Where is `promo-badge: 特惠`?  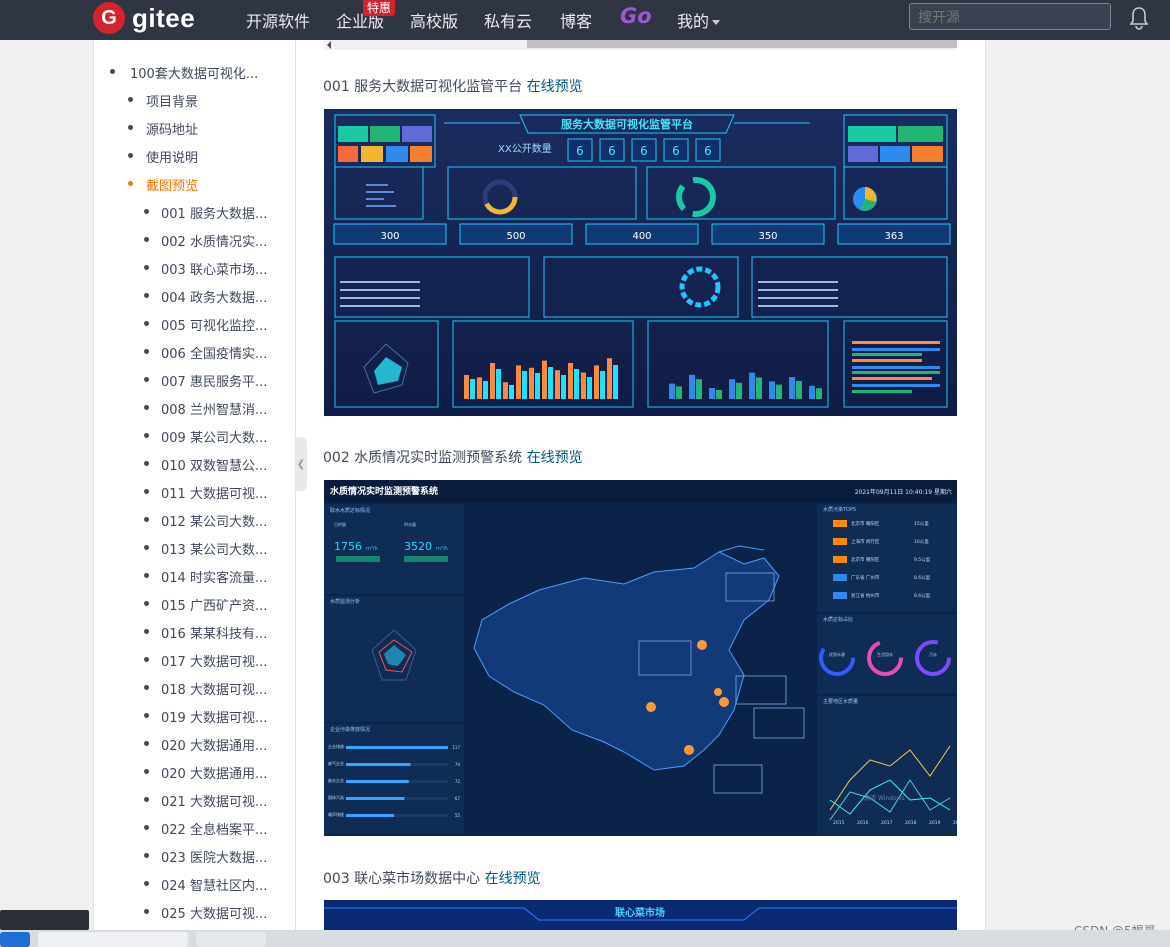 promo-badge: 特惠 is located at coordinates (379, 8).